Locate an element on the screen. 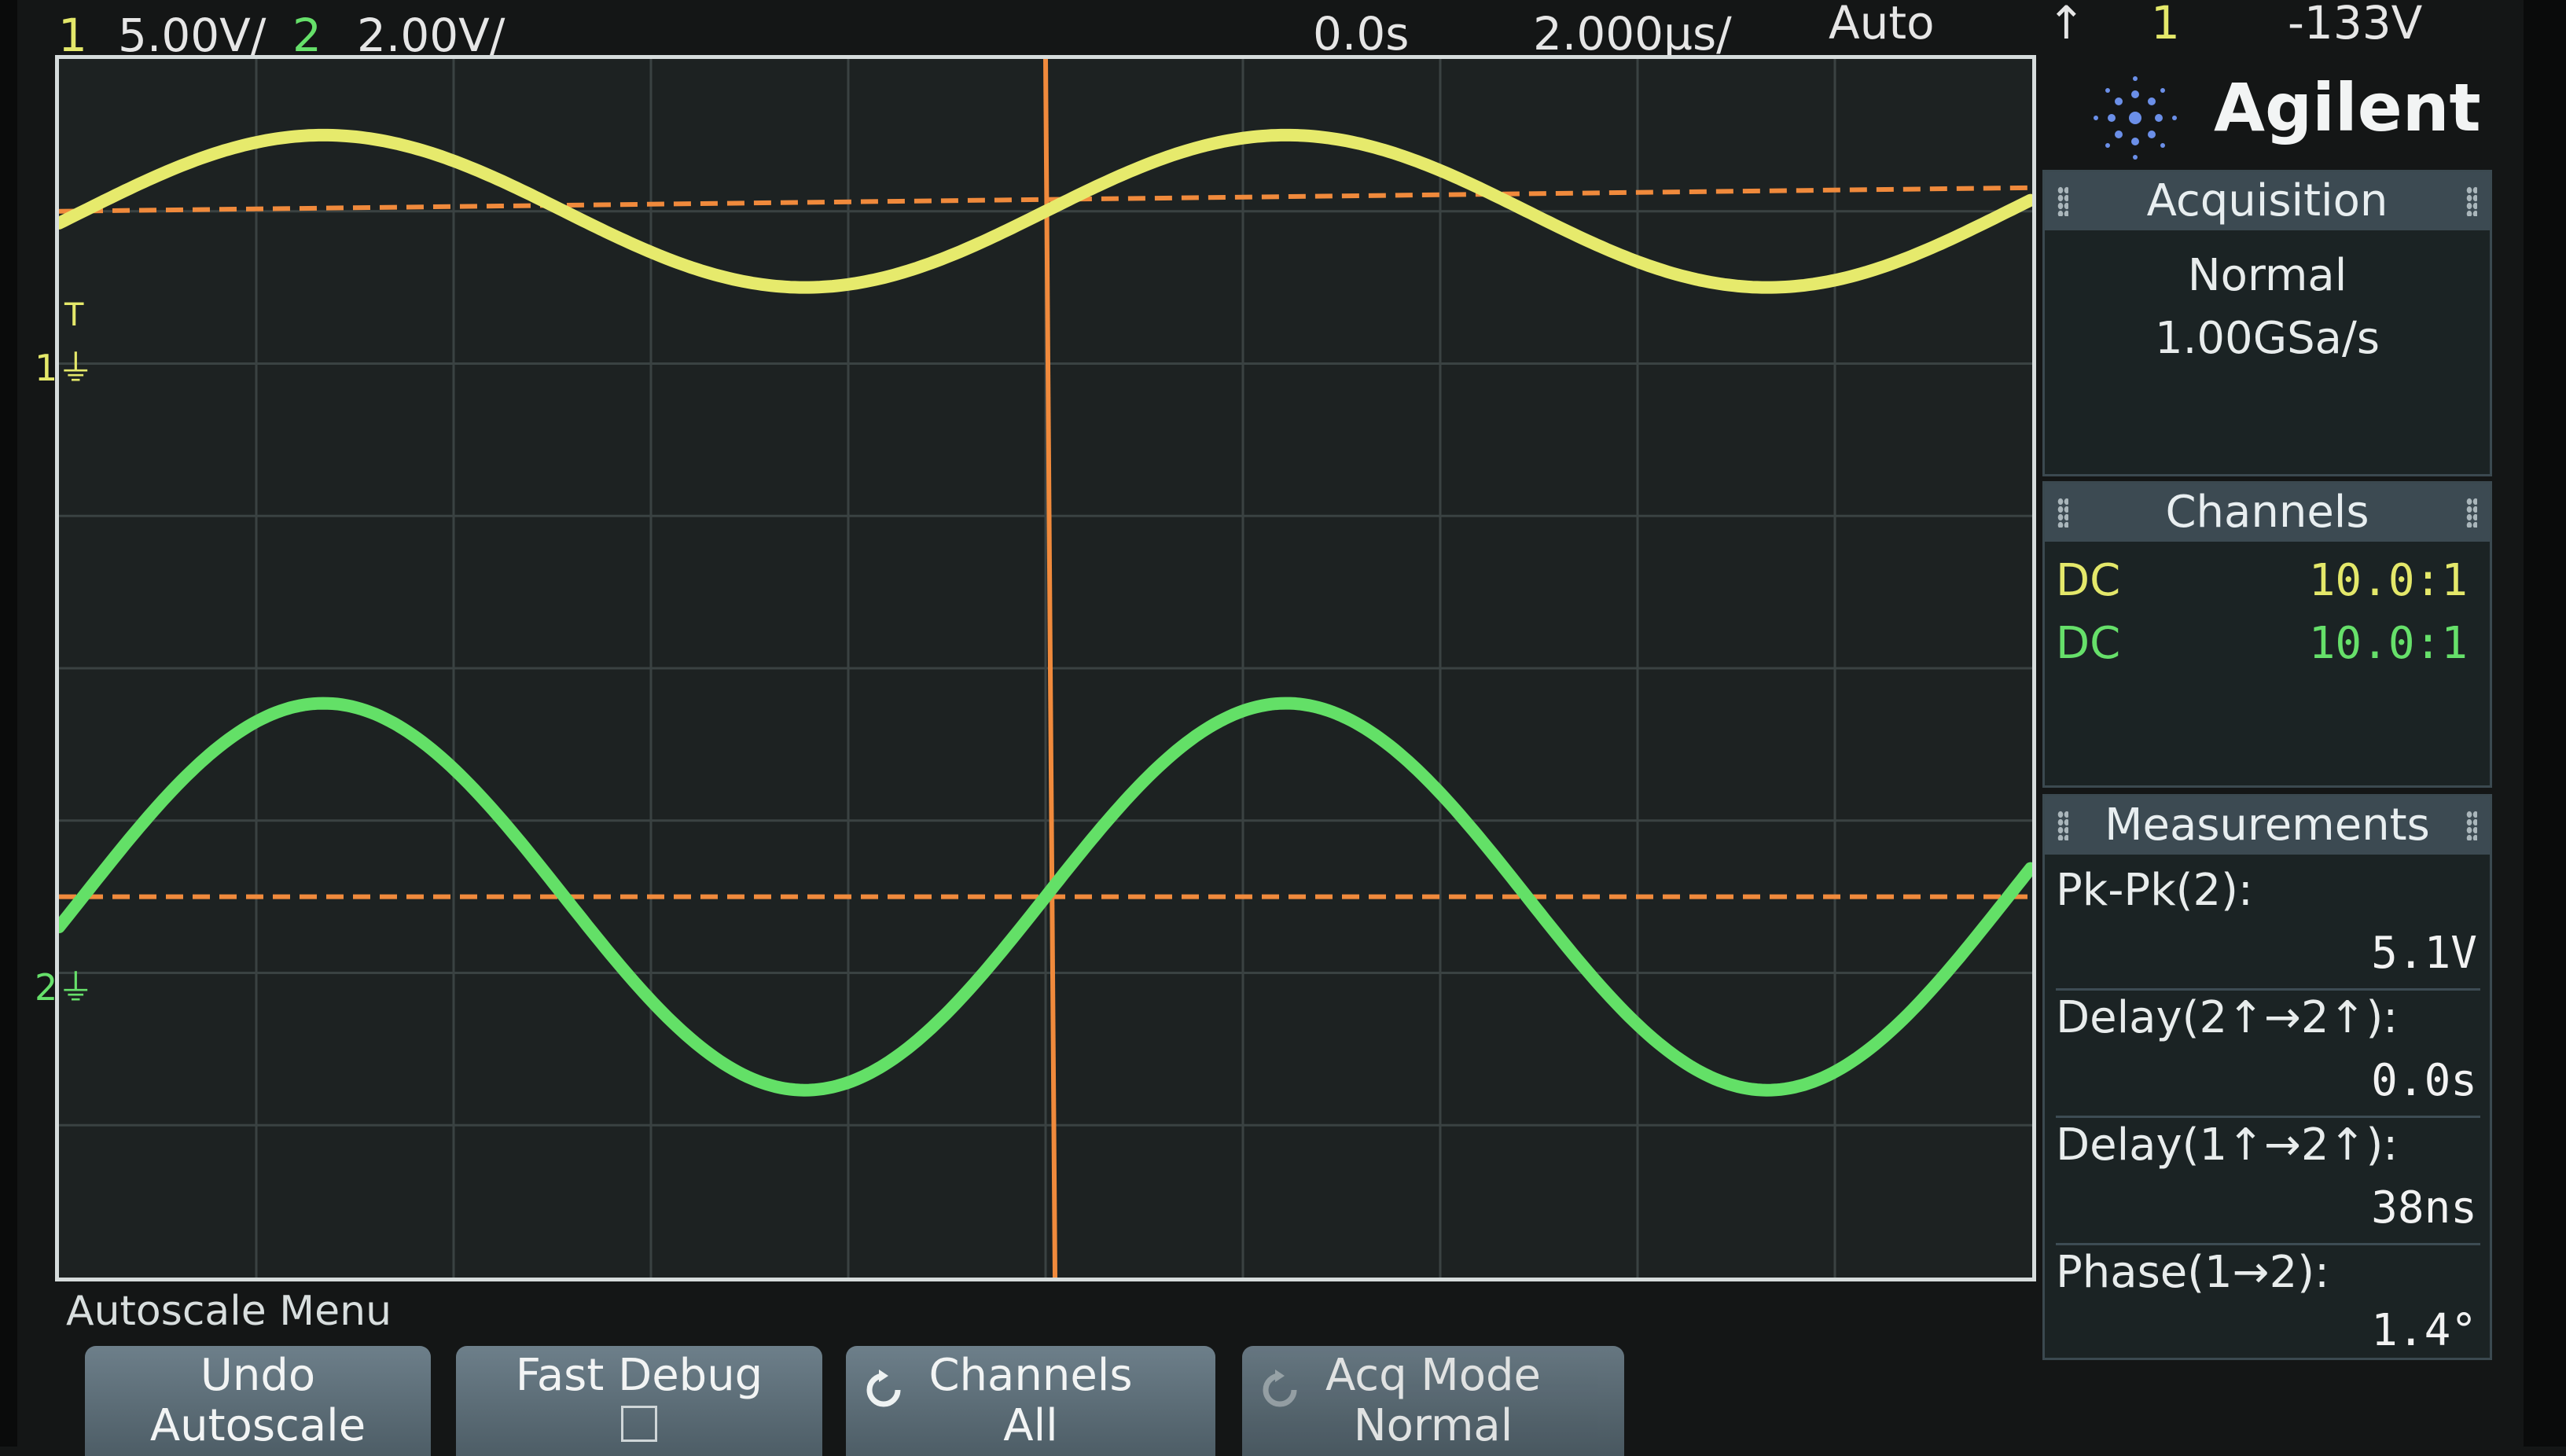 The height and width of the screenshot is (1456, 2566). undo-autoscale-softkey: Undo Autoscale is located at coordinates (258, 1401).